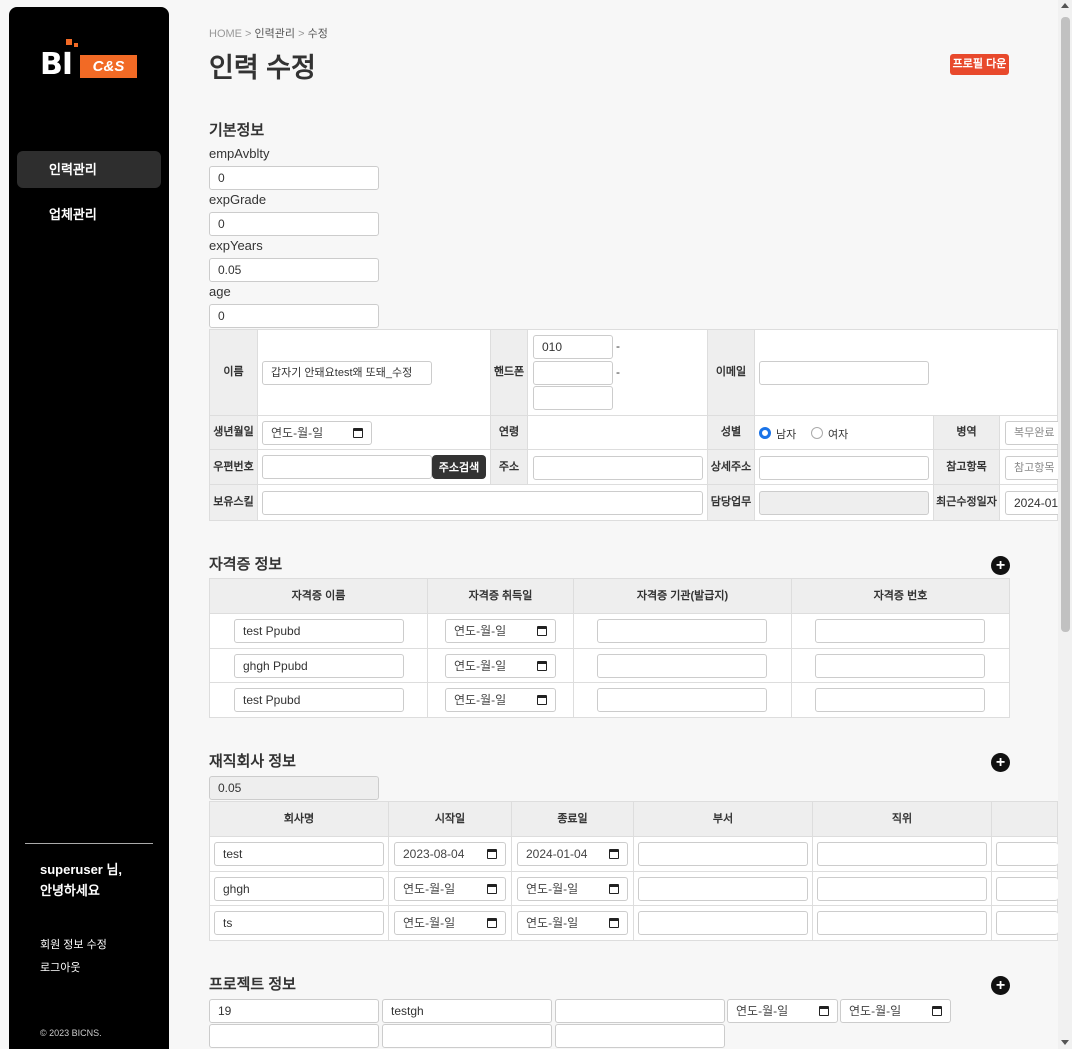 The width and height of the screenshot is (1072, 1049). What do you see at coordinates (73, 944) in the screenshot?
I see `edit-profile-link: 회원 정보 수정` at bounding box center [73, 944].